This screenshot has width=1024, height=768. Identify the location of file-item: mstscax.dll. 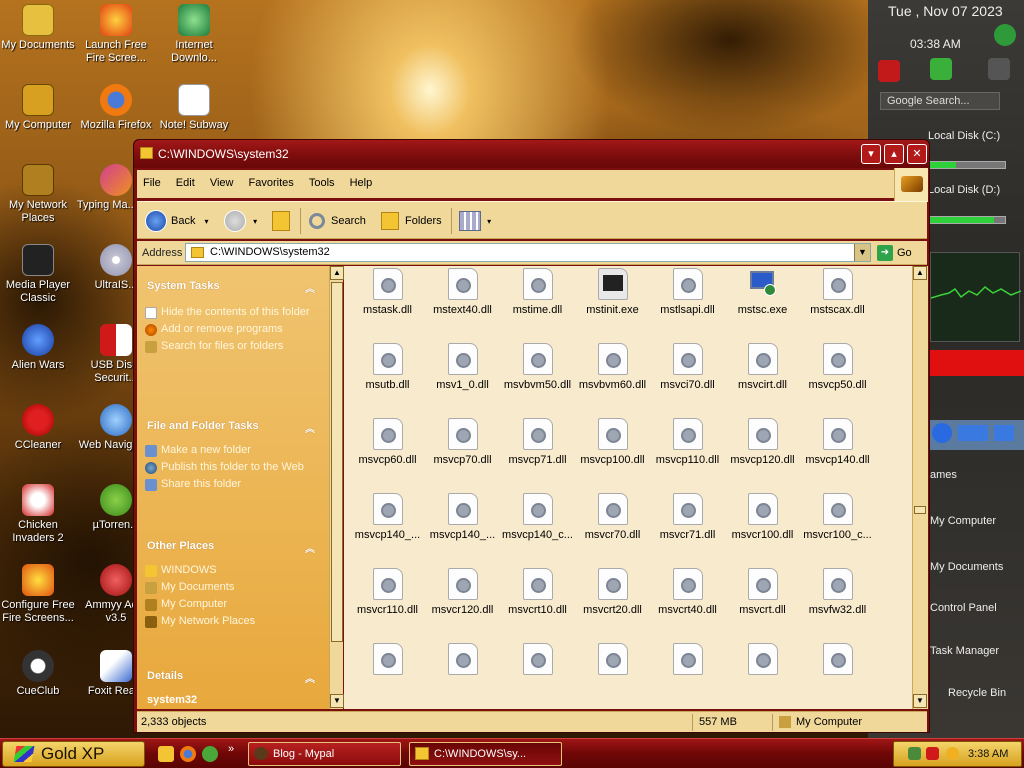
(837, 303).